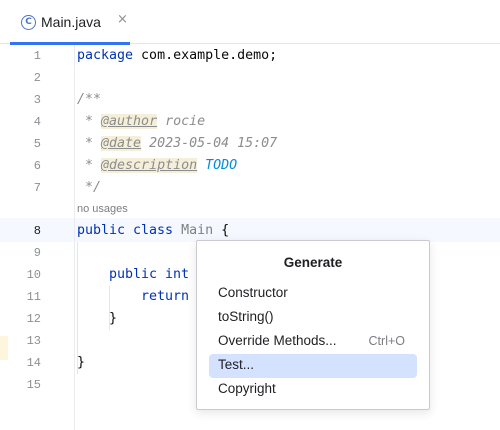  Describe the element at coordinates (89, 187) in the screenshot. I see `code-line-7: */` at that location.